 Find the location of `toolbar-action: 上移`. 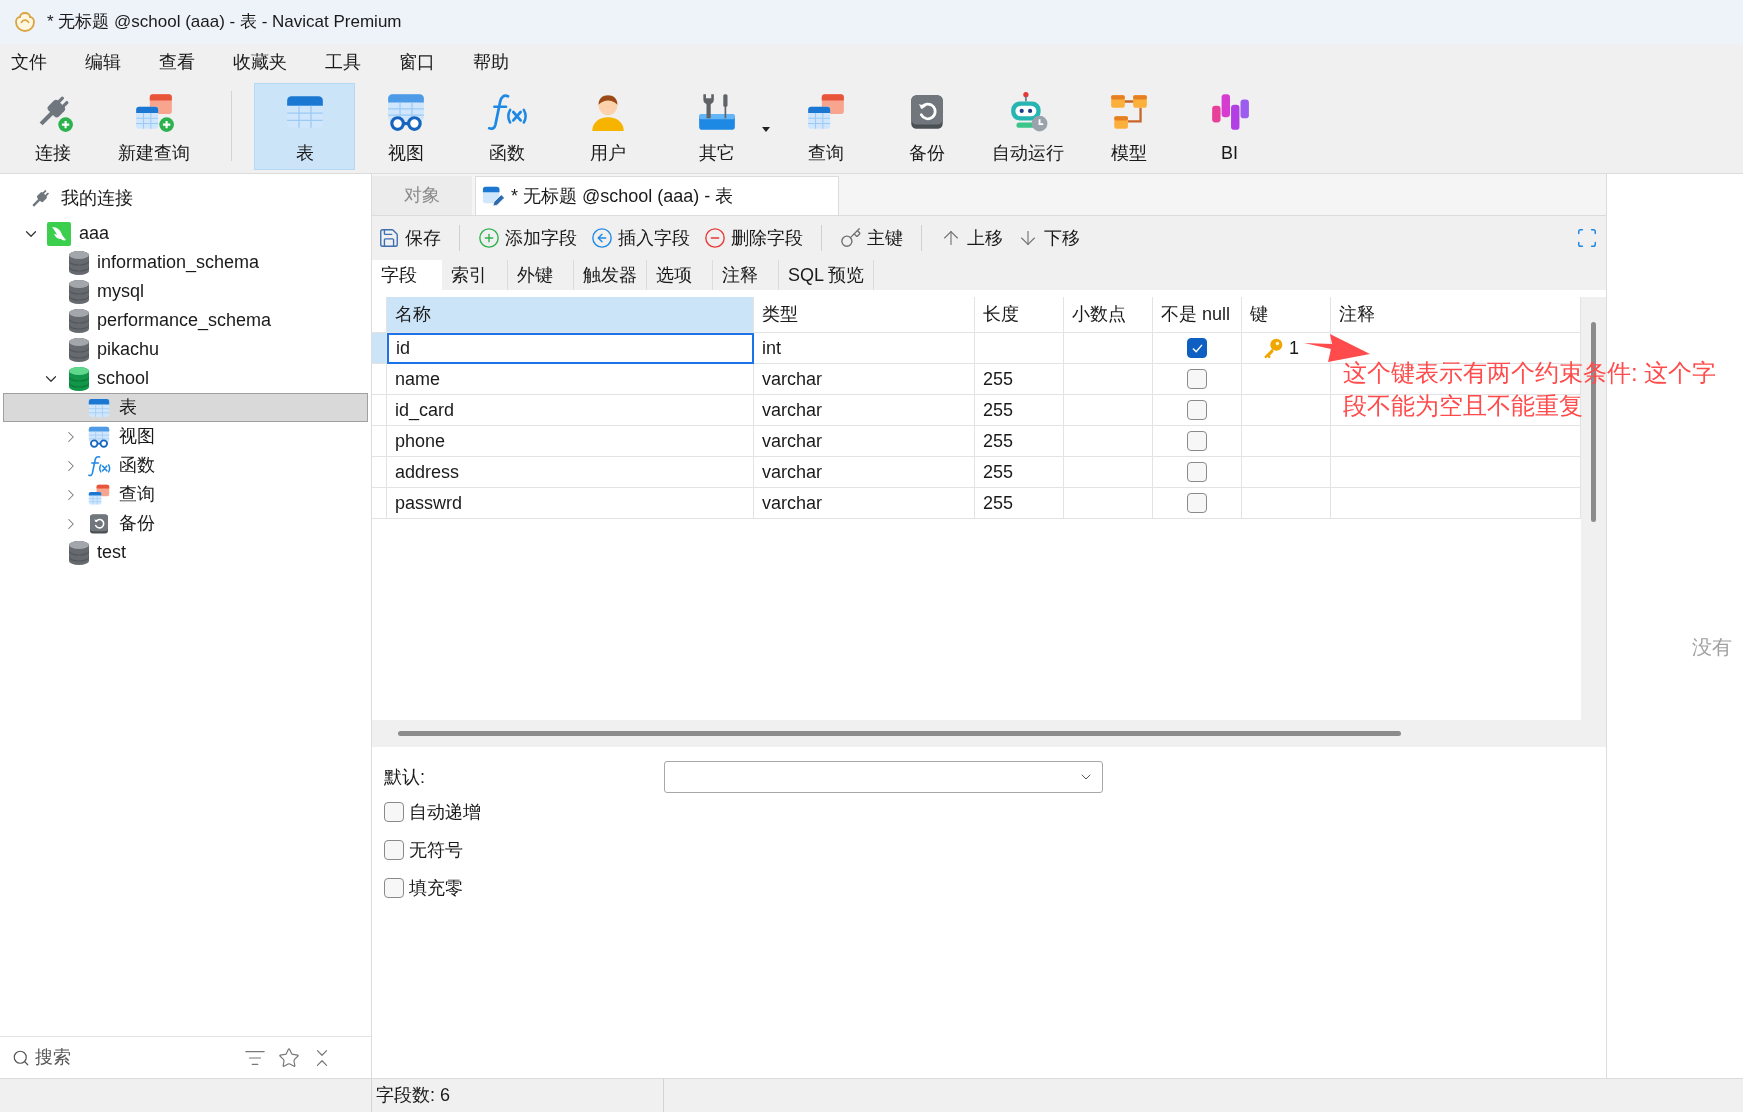

toolbar-action: 上移 is located at coordinates (971, 238).